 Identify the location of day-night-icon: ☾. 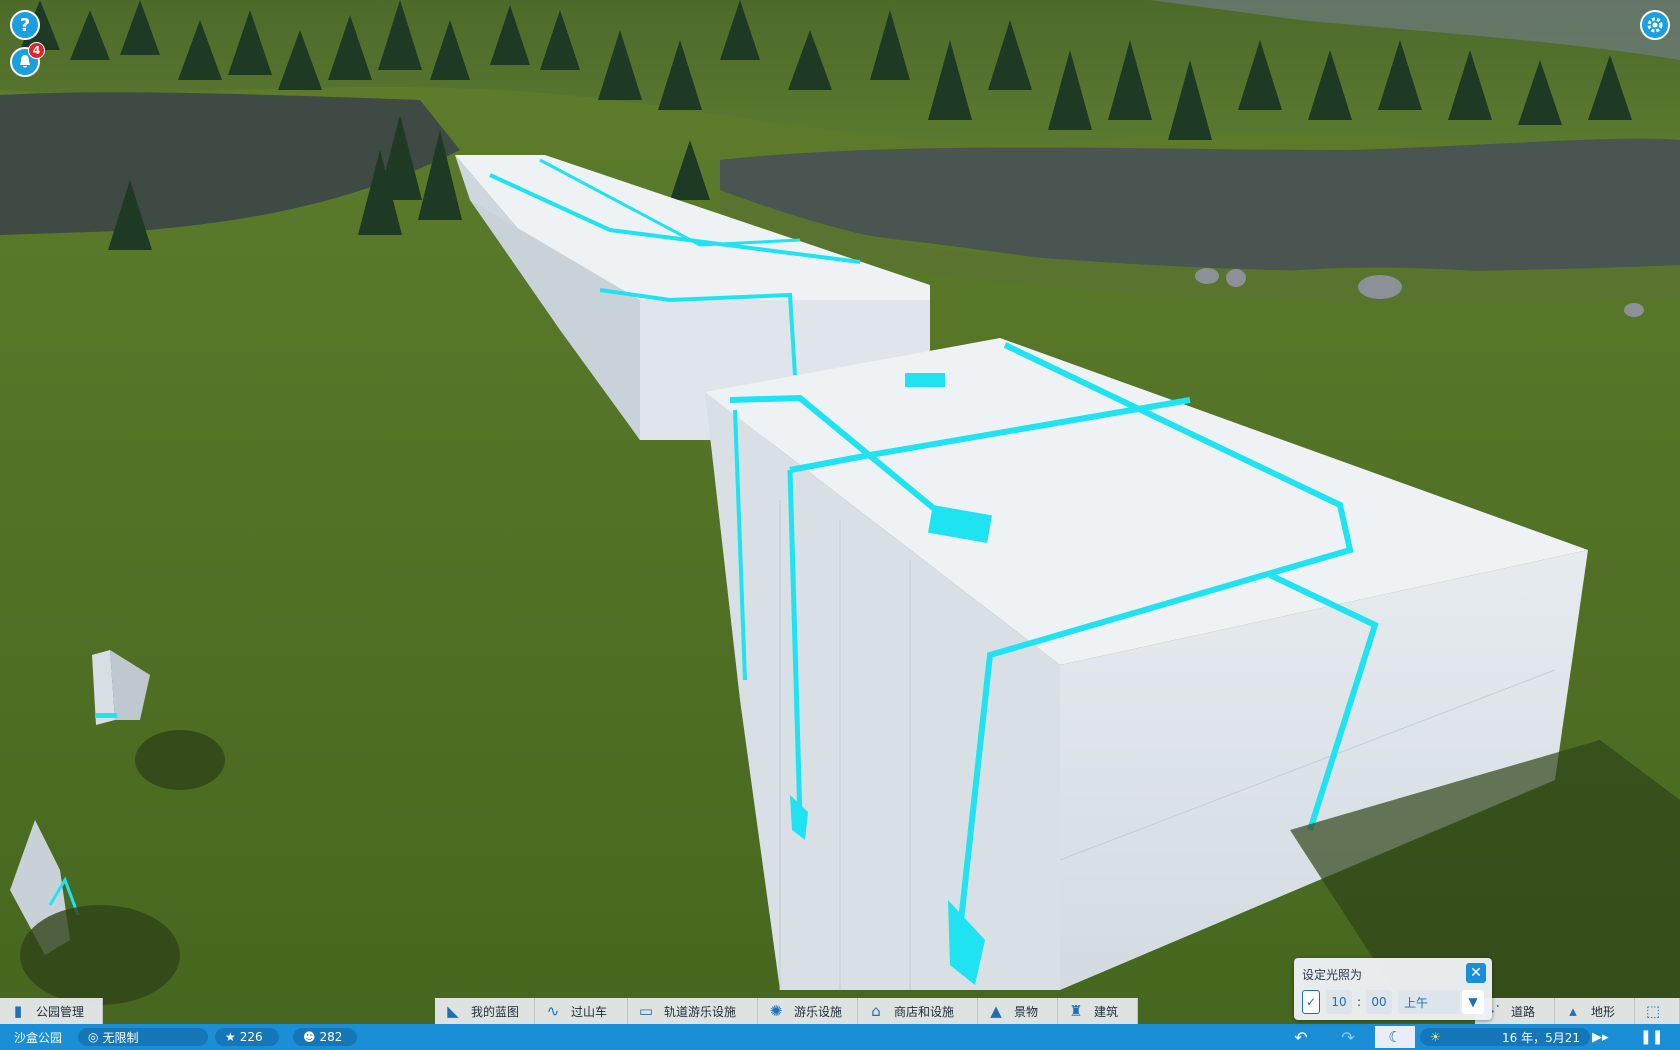
(1395, 1037).